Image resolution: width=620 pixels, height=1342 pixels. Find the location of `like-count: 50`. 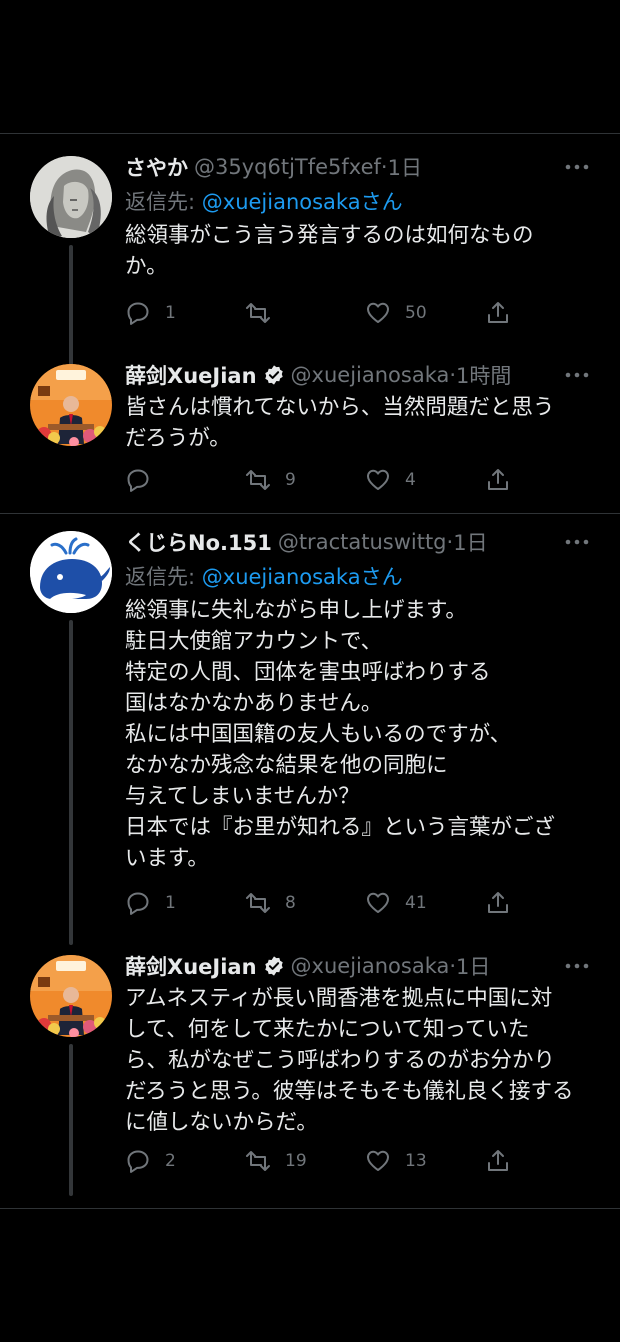

like-count: 50 is located at coordinates (416, 313).